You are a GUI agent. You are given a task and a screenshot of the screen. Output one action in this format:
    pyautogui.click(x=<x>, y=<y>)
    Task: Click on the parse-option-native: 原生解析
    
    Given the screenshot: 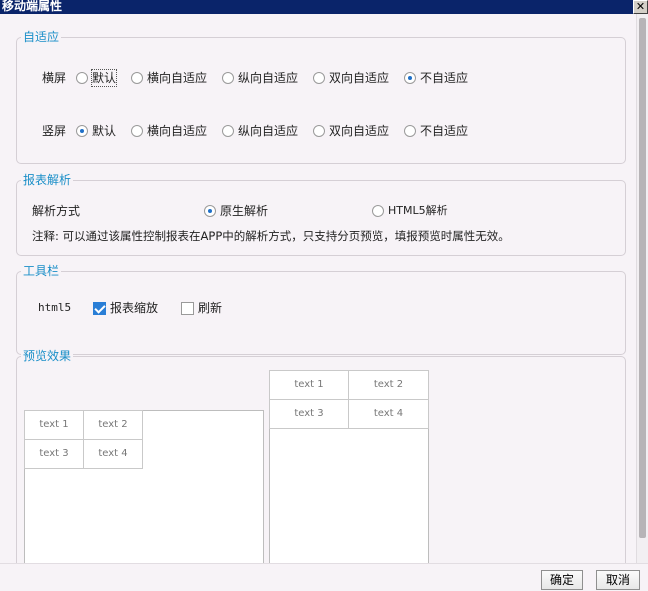 What is the action you would take?
    pyautogui.click(x=236, y=211)
    